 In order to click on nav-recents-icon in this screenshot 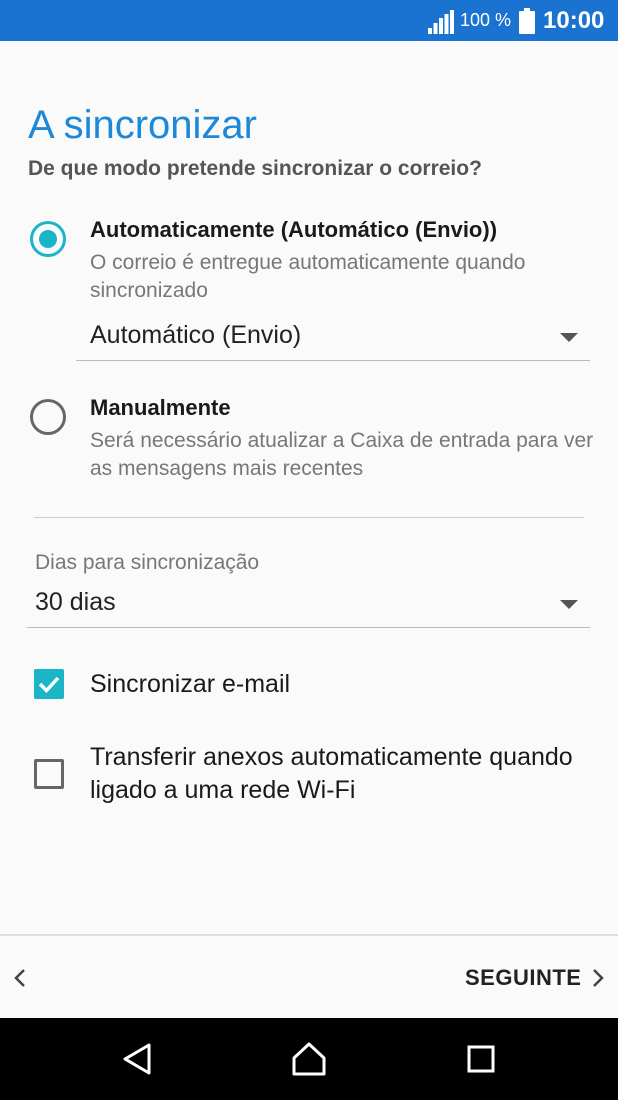, I will do `click(481, 1059)`.